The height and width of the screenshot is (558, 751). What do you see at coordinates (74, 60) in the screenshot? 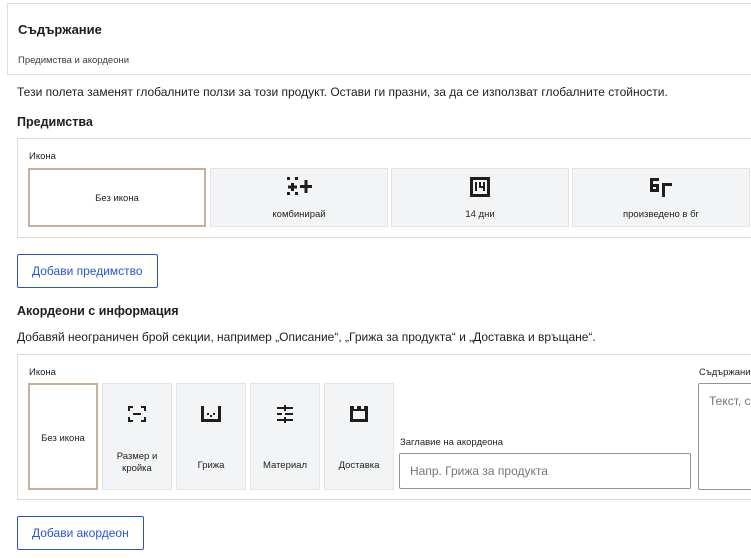
I see `panel-subtitle: Предимства и акордеони` at bounding box center [74, 60].